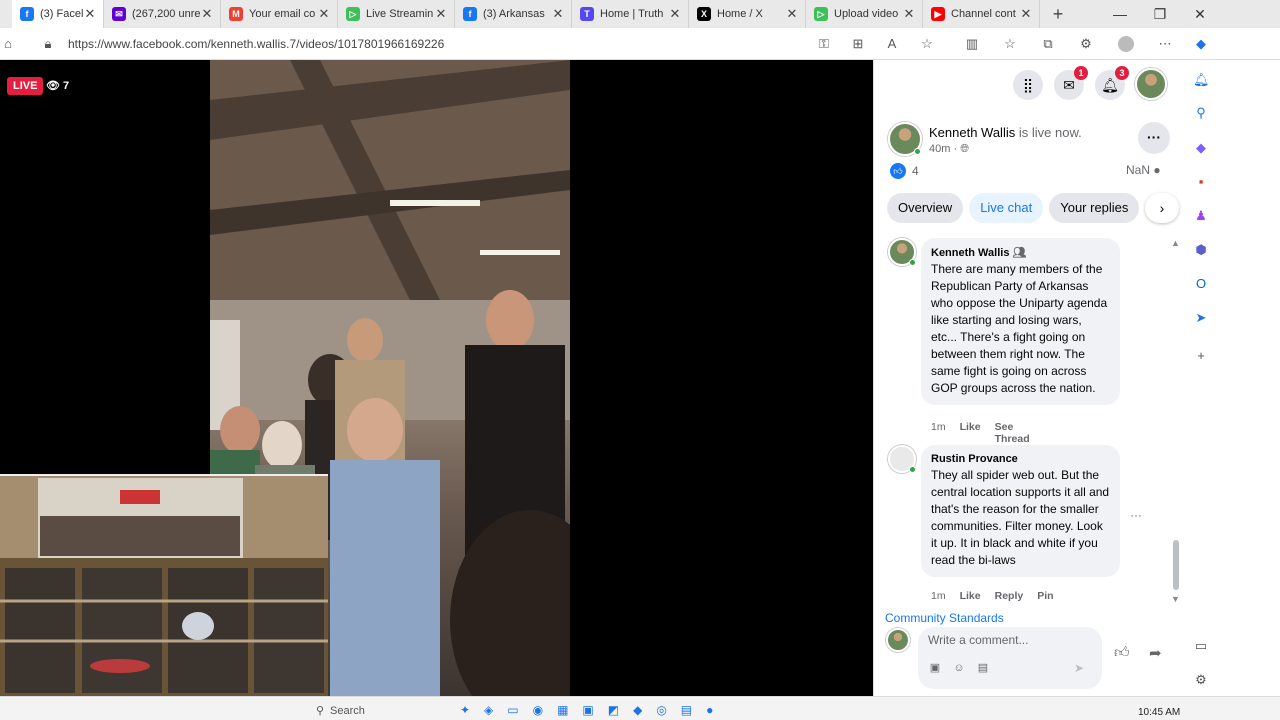 This screenshot has height=720, width=1280. What do you see at coordinates (1201, 80) in the screenshot?
I see `bell-icon: 🔔︎` at bounding box center [1201, 80].